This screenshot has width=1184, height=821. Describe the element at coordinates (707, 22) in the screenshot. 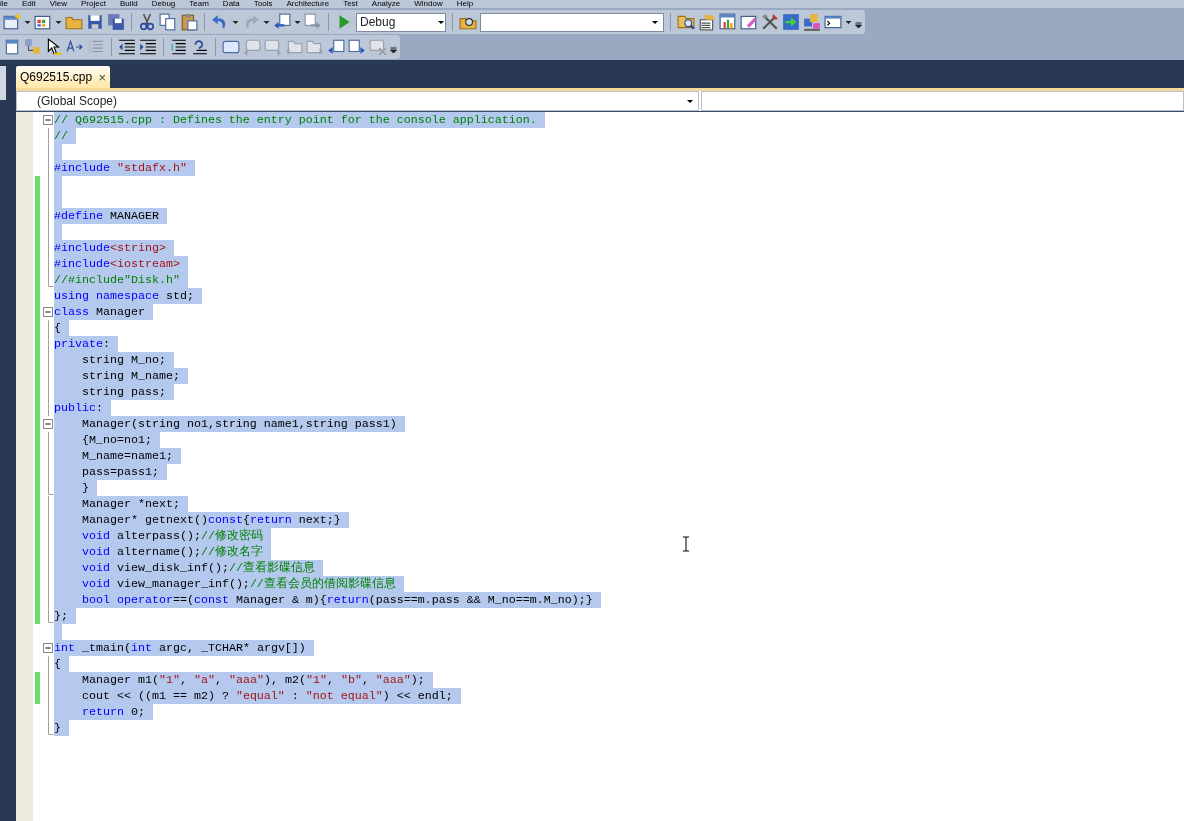

I see `properties-icon` at that location.